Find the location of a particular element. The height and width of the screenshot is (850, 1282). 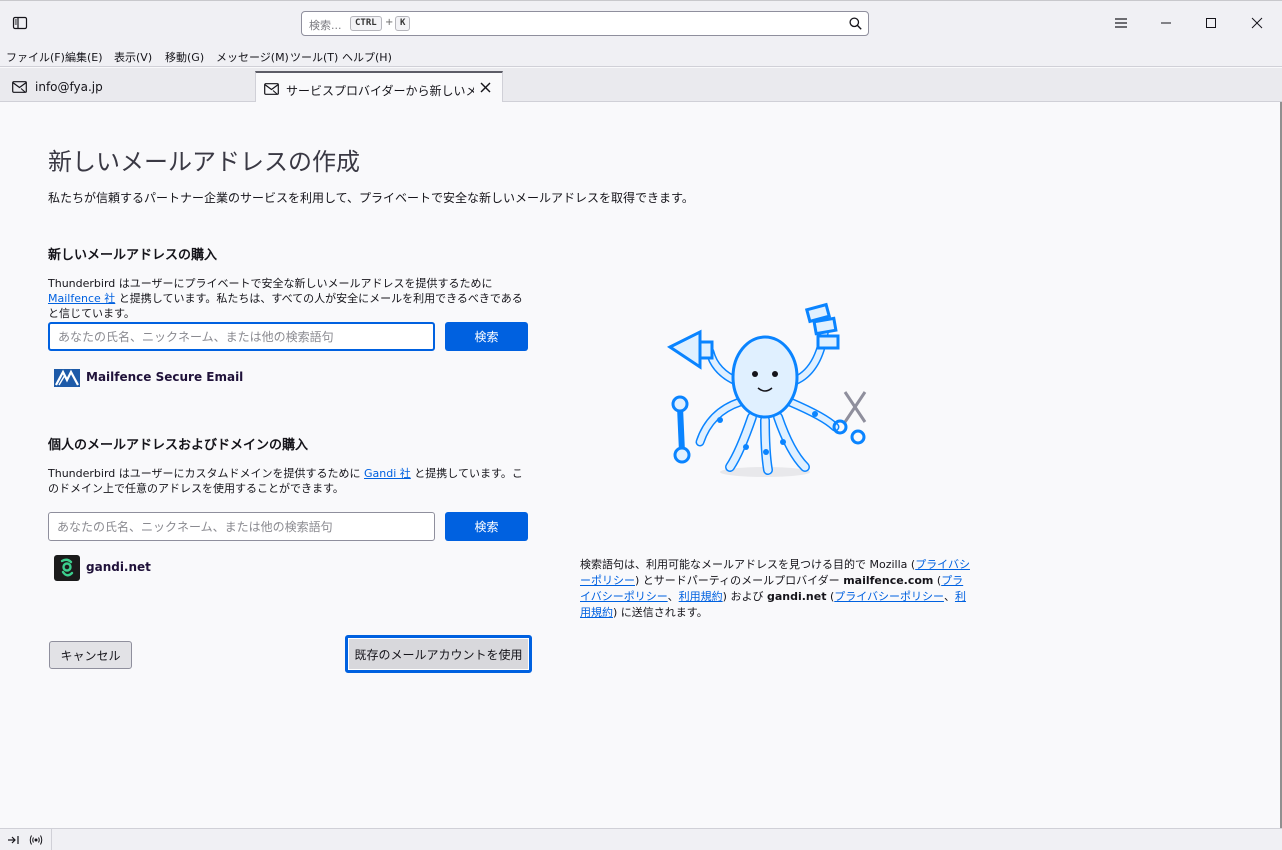

mail-folder-icon is located at coordinates (19, 87).